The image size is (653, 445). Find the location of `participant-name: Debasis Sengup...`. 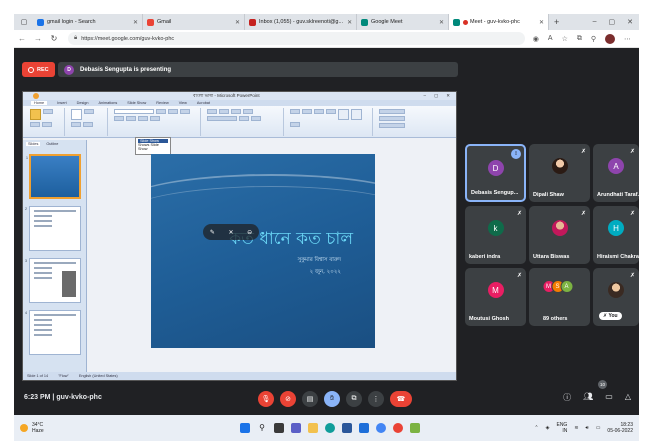

participant-name: Debasis Sengup... is located at coordinates (495, 193).